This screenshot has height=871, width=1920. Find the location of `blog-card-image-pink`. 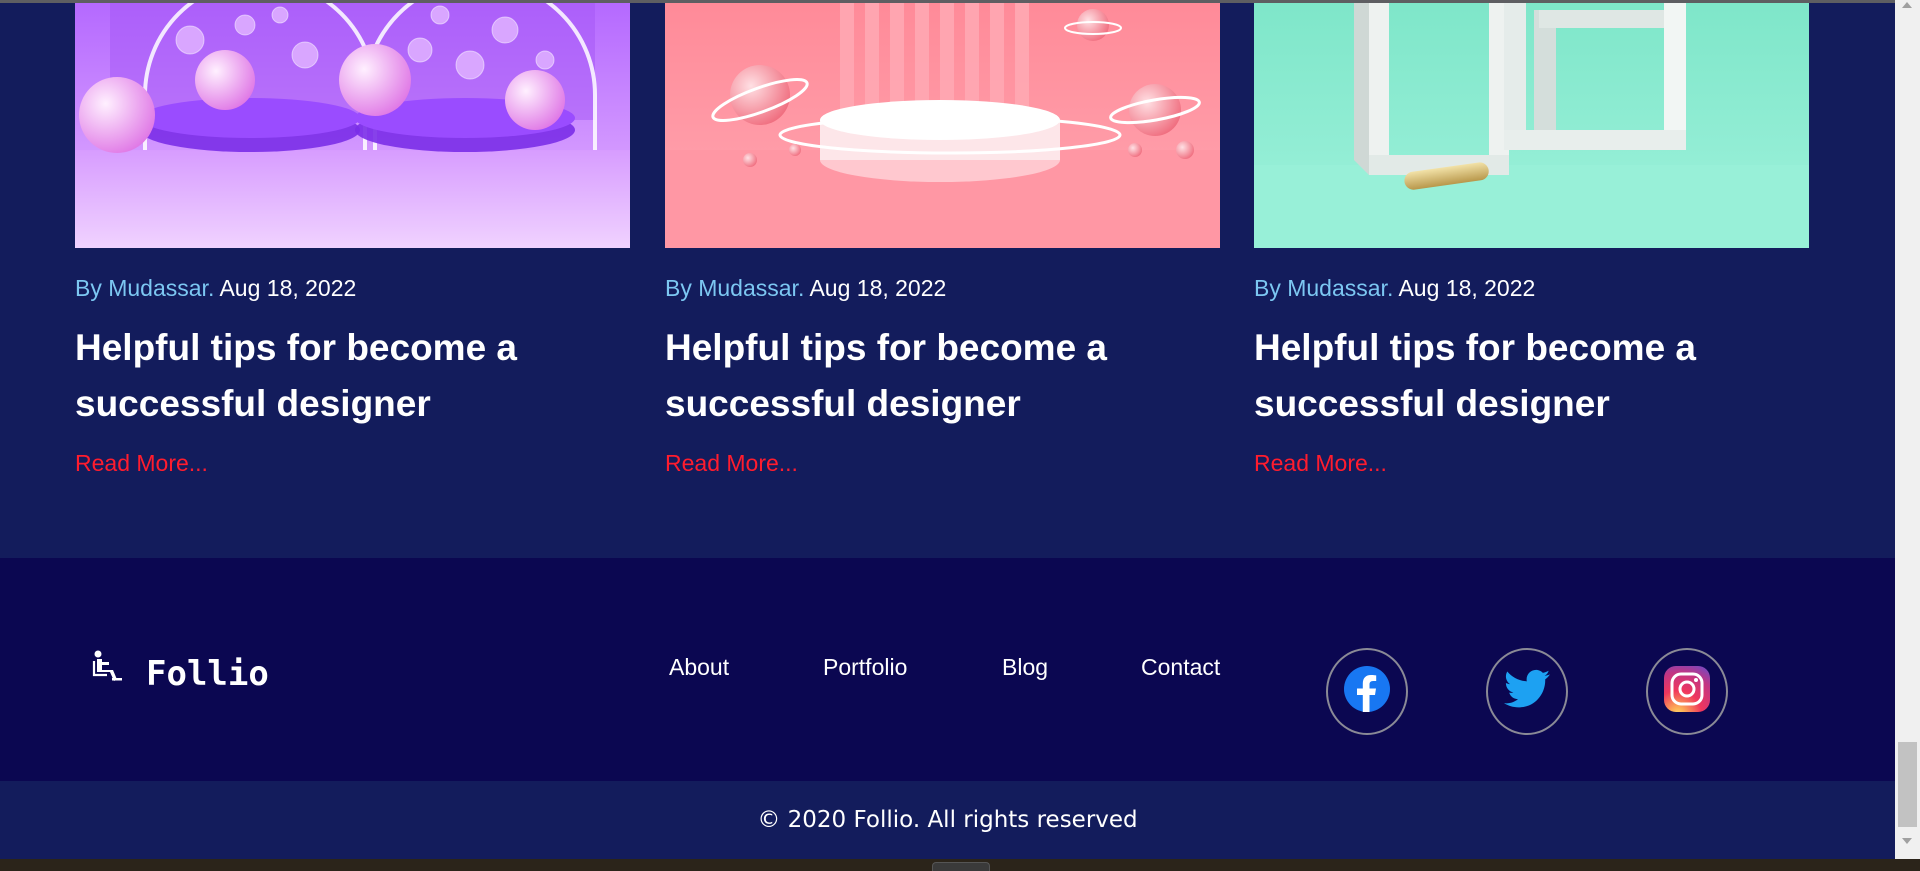

blog-card-image-pink is located at coordinates (942, 124).